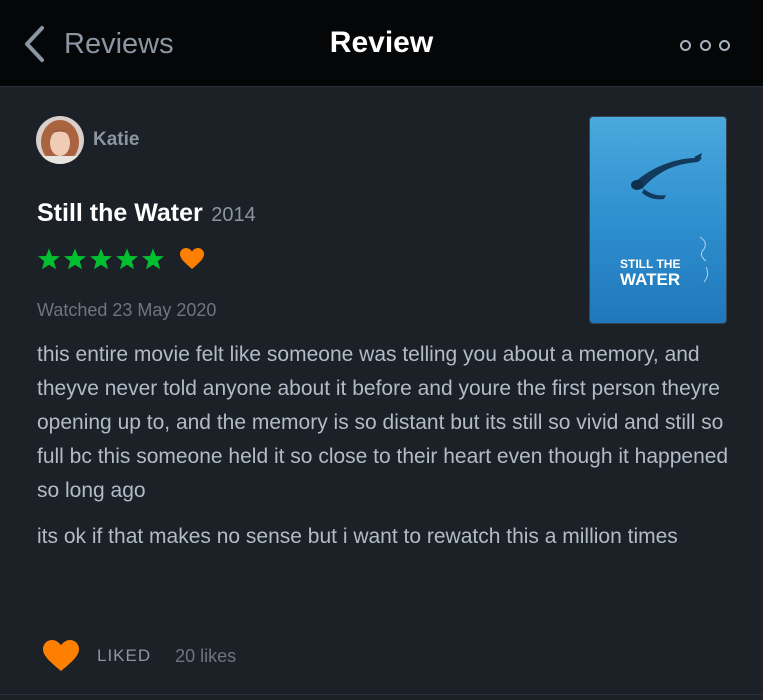  I want to click on top-navigation-bar: Reviews Review, so click(381, 43).